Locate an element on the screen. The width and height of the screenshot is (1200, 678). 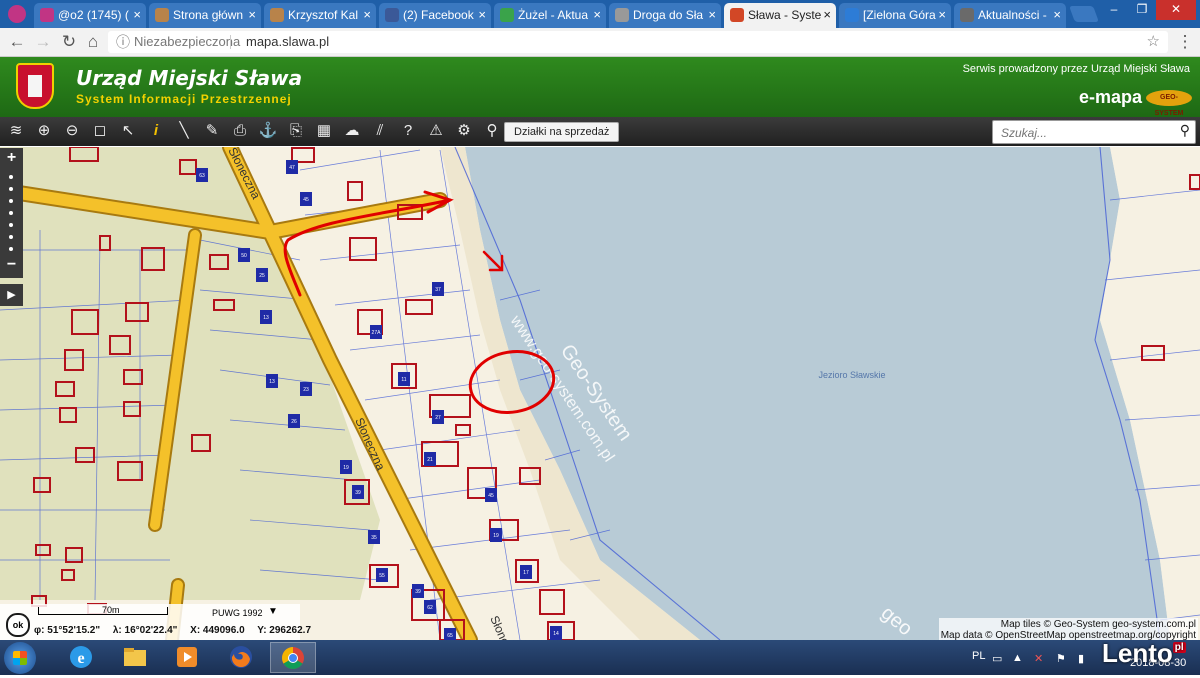
hatch-icon: ⫽ is located at coordinates (380, 131).